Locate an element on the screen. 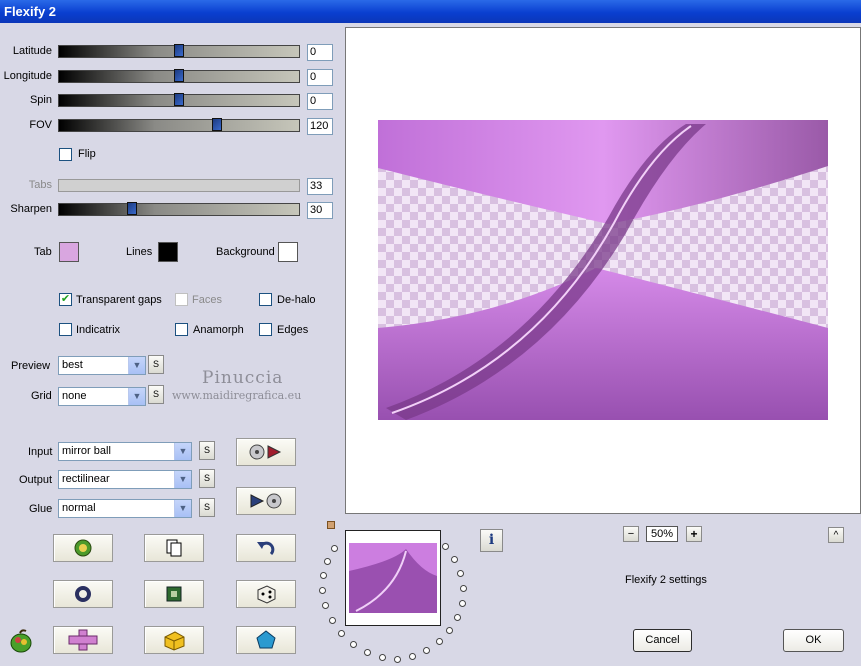 Image resolution: width=861 pixels, height=666 pixels. checkmark-icon: ✔ is located at coordinates (65, 299).